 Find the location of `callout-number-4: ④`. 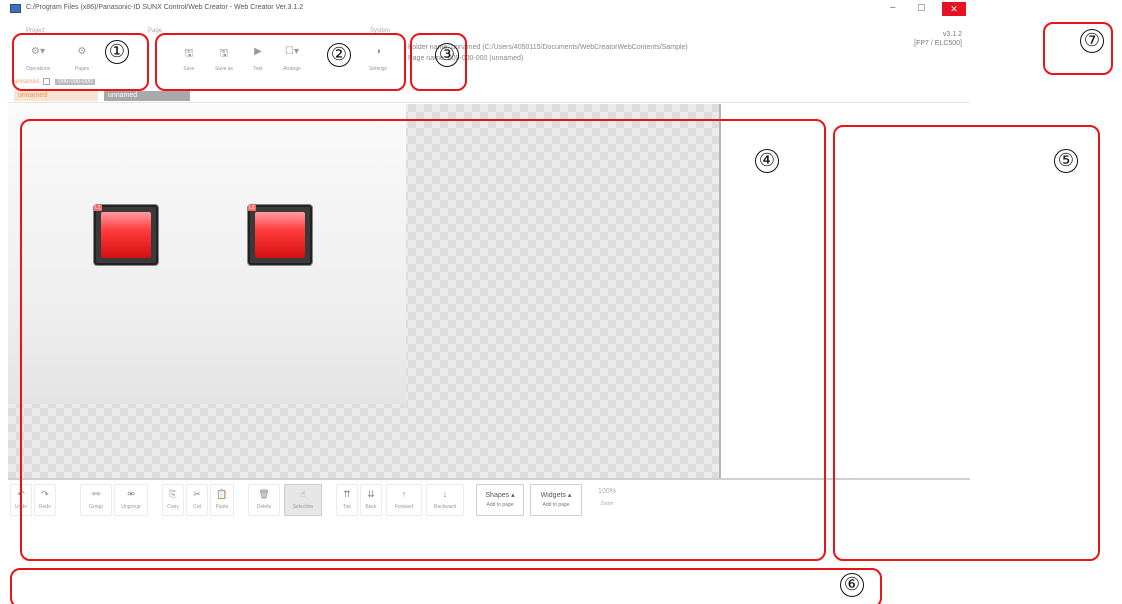

callout-number-4: ④ is located at coordinates (767, 161).